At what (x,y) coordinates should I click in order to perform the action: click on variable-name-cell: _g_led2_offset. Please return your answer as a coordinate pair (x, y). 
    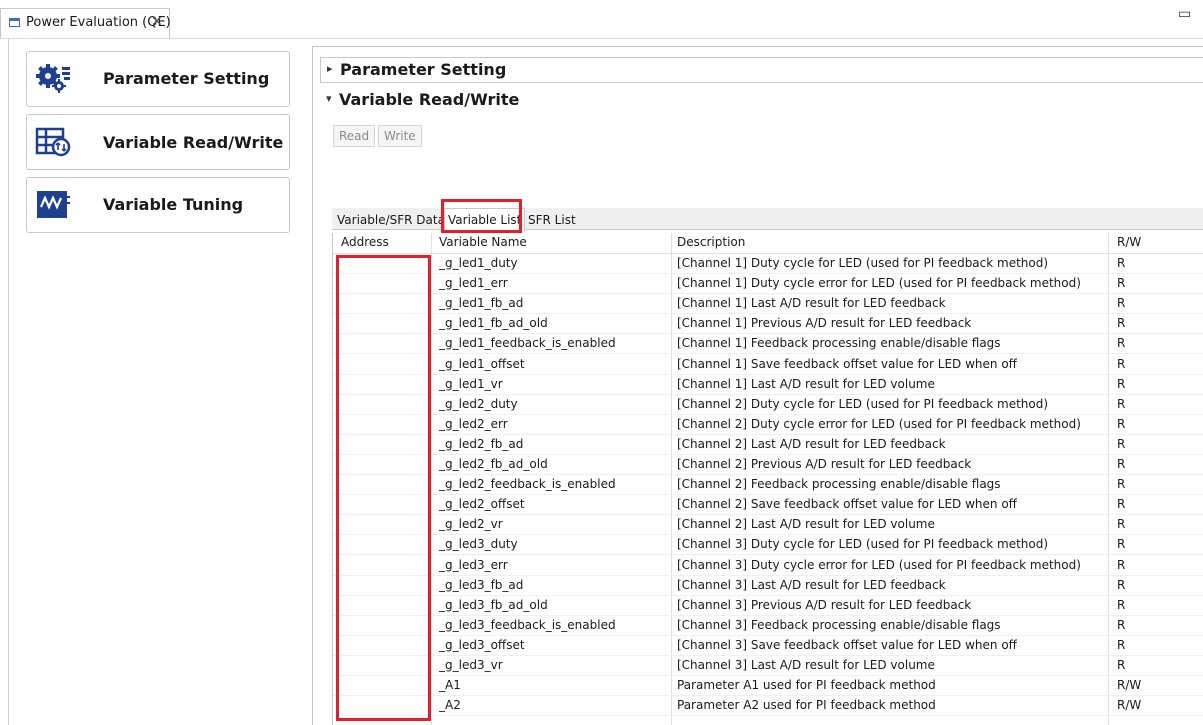
    Looking at the image, I should click on (482, 504).